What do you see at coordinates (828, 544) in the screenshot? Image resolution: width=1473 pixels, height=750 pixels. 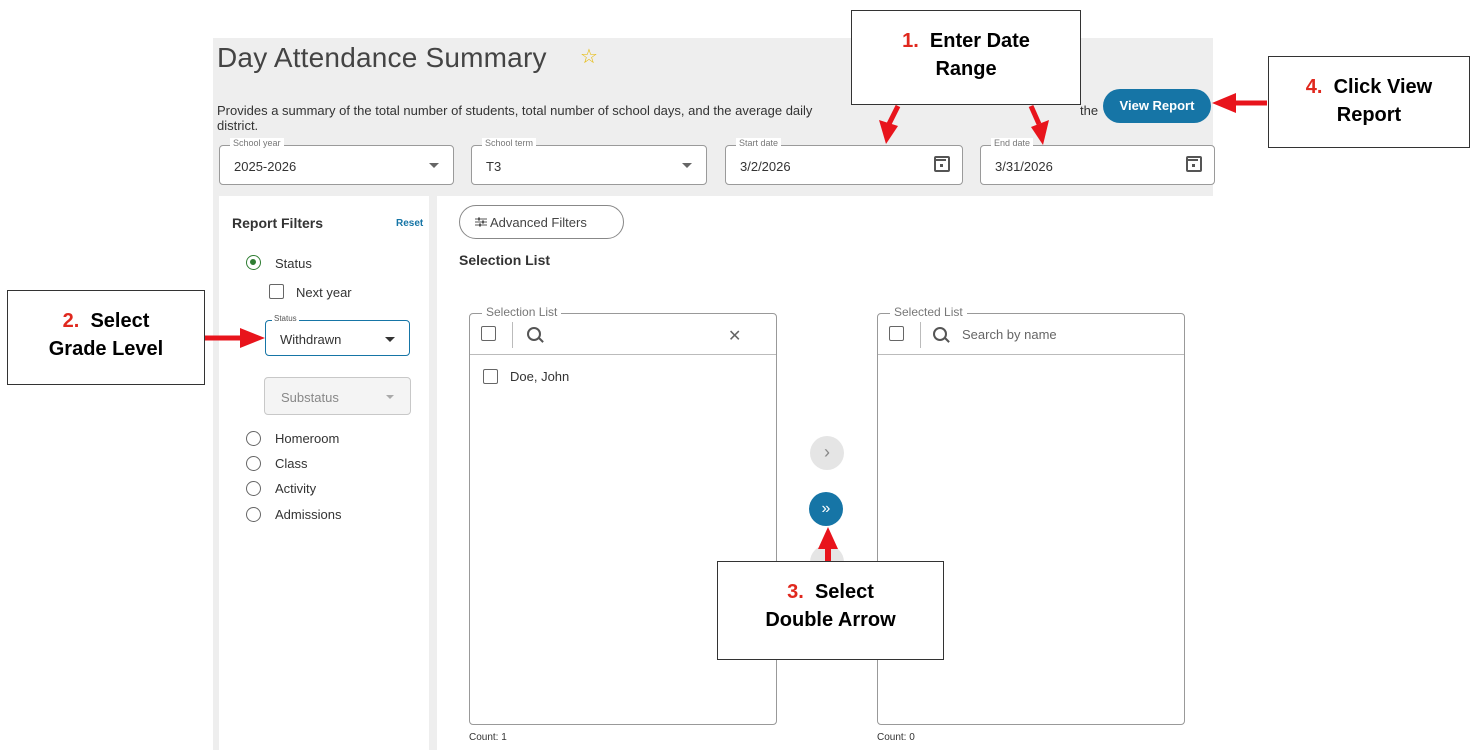 I see `arrow-to-double-arrow` at bounding box center [828, 544].